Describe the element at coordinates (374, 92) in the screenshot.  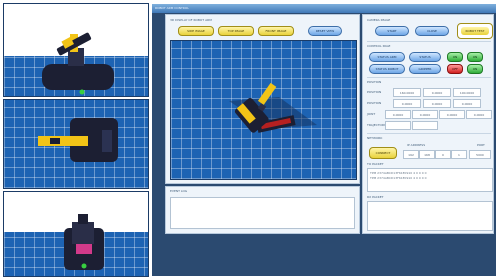
I see `position-row-label: POSITION` at that location.